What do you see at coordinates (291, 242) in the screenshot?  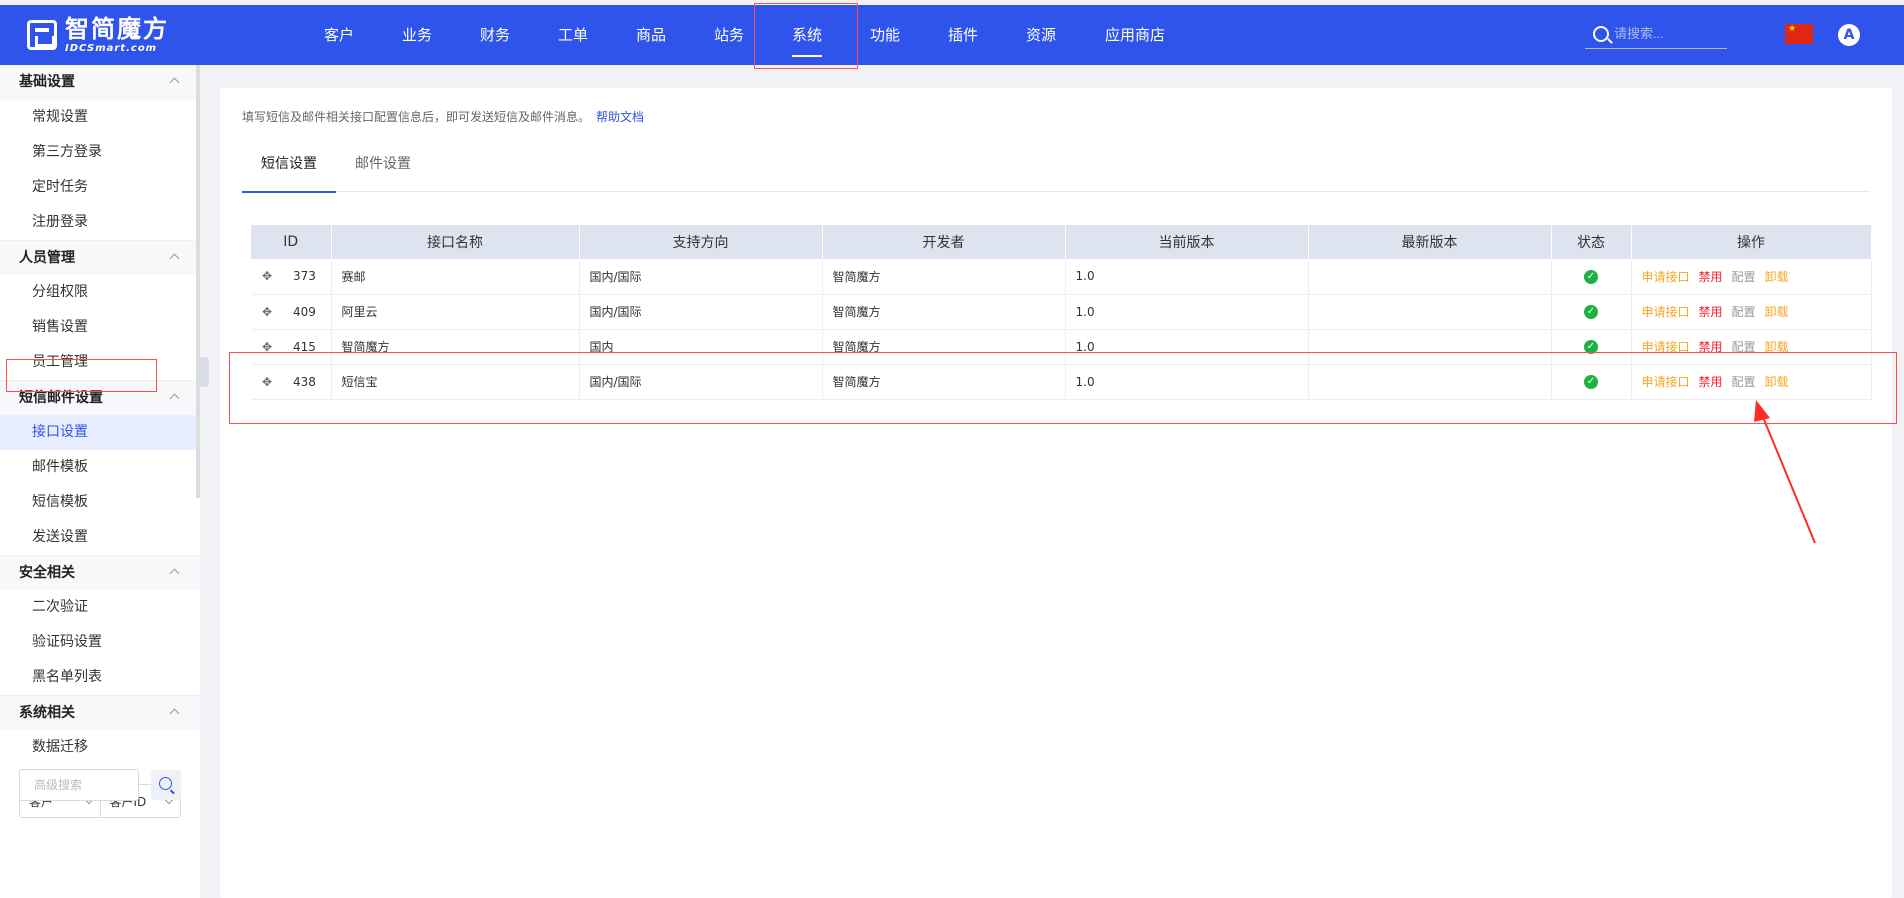 I see `column-header: ID` at bounding box center [291, 242].